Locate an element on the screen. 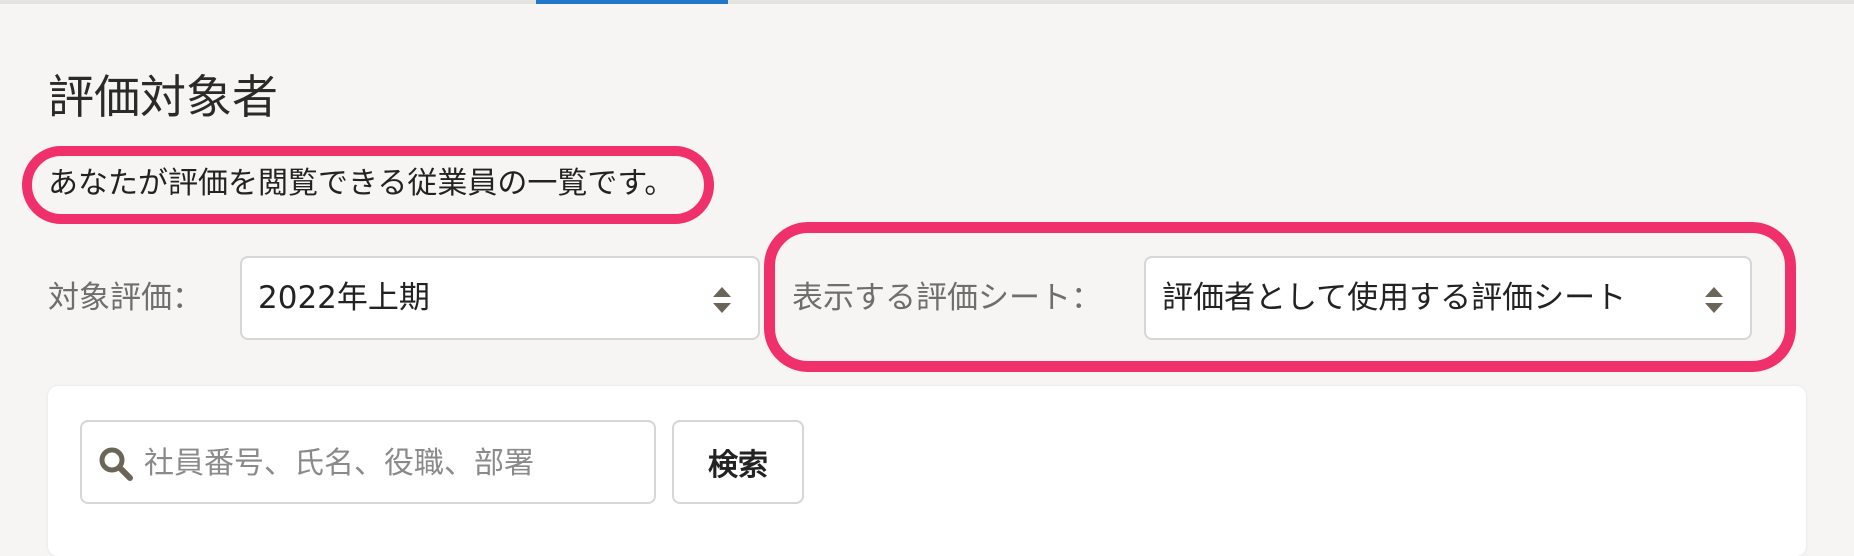 This screenshot has width=1854, height=556. target-evaluation-value: 2022年上期 is located at coordinates (344, 298).